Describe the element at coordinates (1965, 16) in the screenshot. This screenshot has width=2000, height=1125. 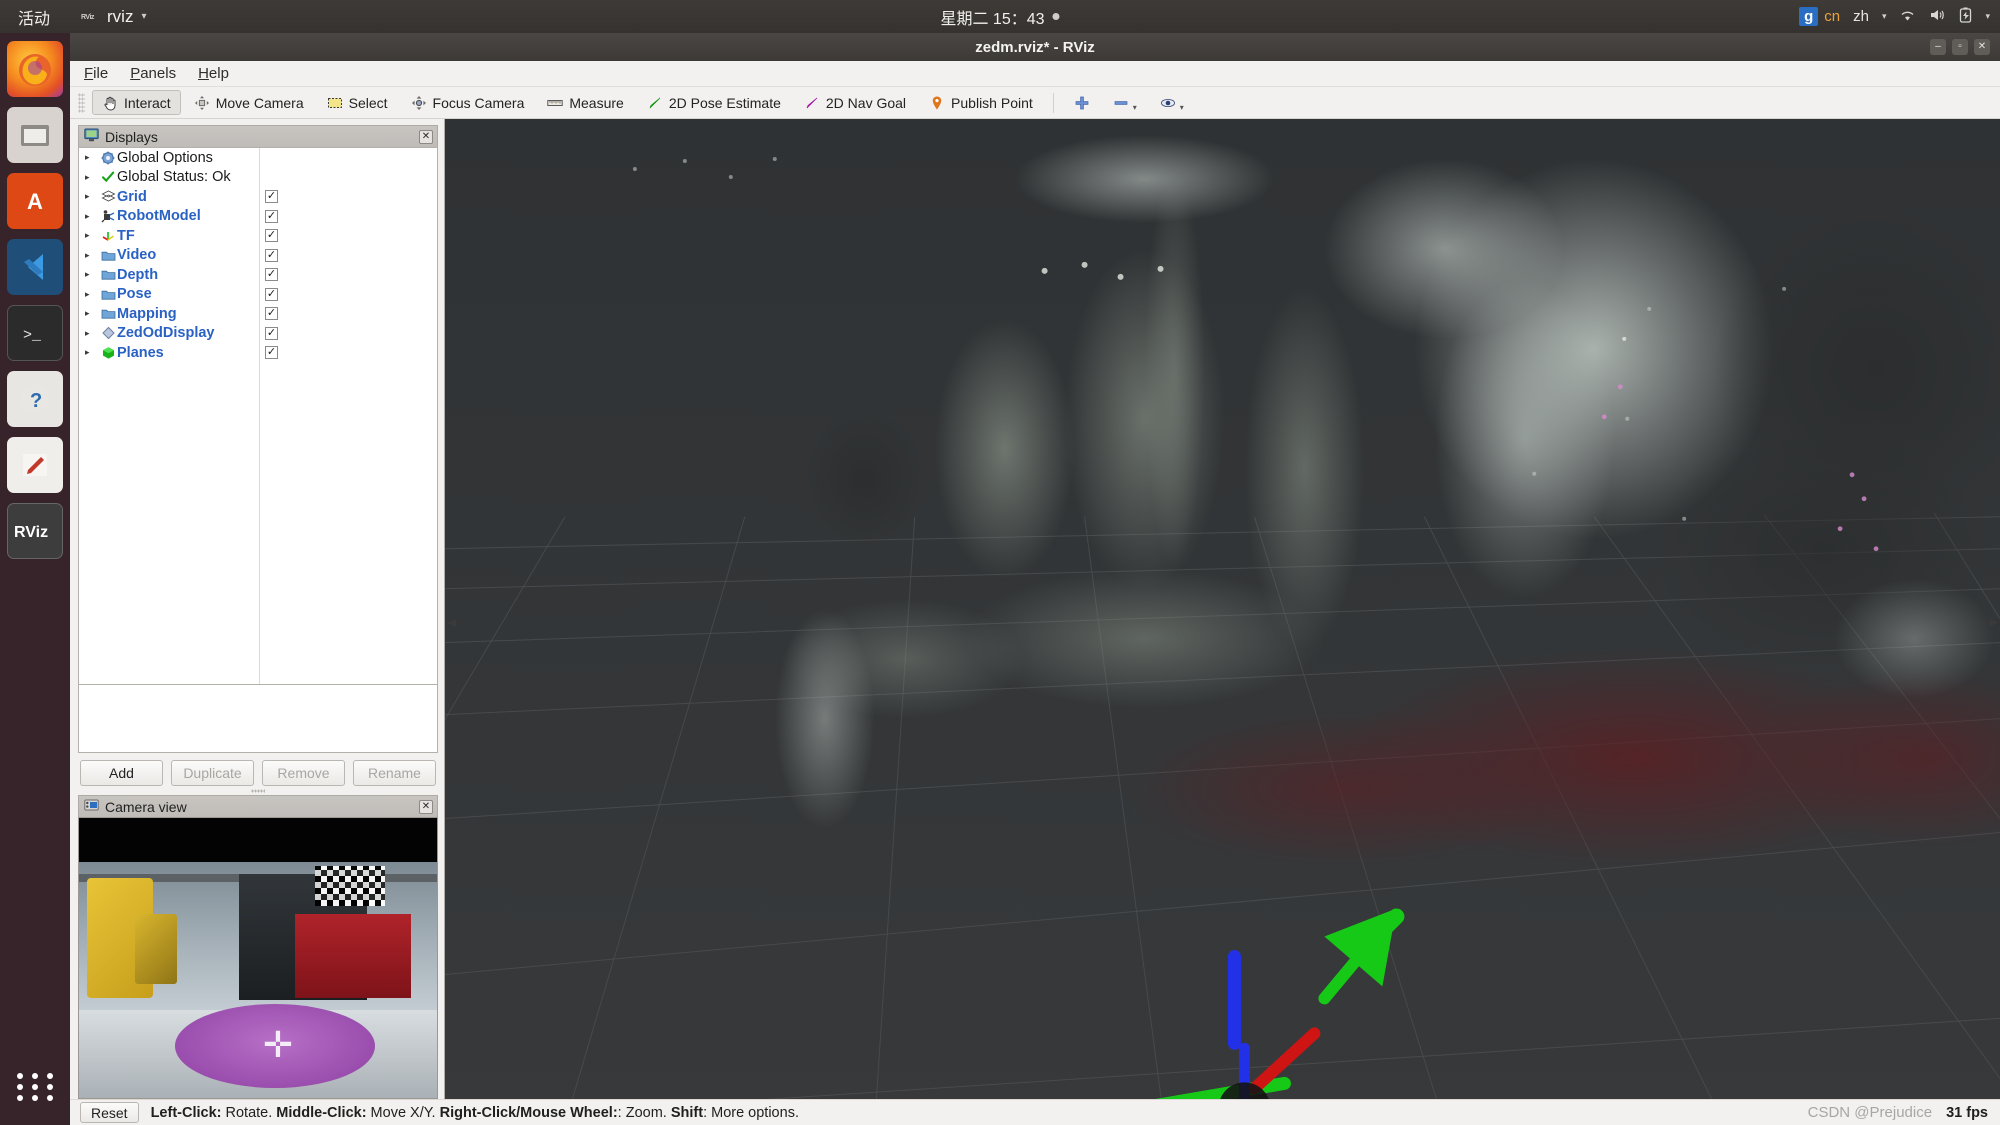
I see `battery-charging-icon` at that location.